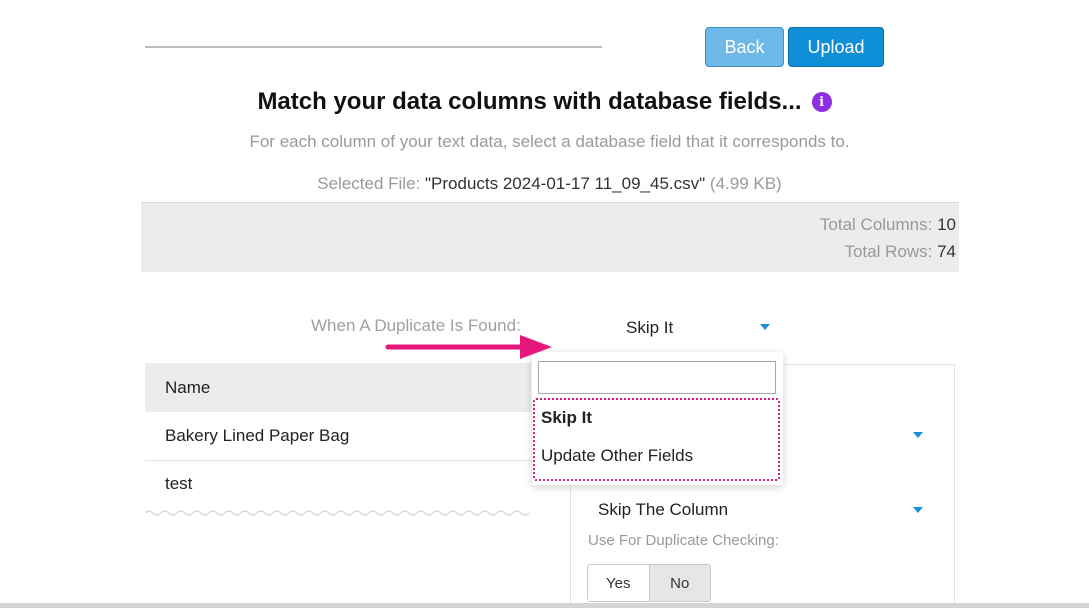 The width and height of the screenshot is (1089, 608). What do you see at coordinates (649, 328) in the screenshot?
I see `duplicate-select: Skip It` at bounding box center [649, 328].